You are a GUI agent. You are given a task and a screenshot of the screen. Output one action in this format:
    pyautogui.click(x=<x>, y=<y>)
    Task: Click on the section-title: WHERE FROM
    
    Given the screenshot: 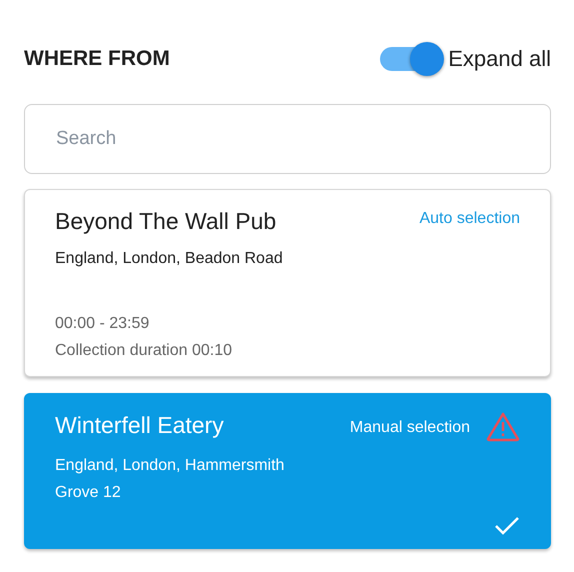 What is the action you would take?
    pyautogui.click(x=97, y=59)
    